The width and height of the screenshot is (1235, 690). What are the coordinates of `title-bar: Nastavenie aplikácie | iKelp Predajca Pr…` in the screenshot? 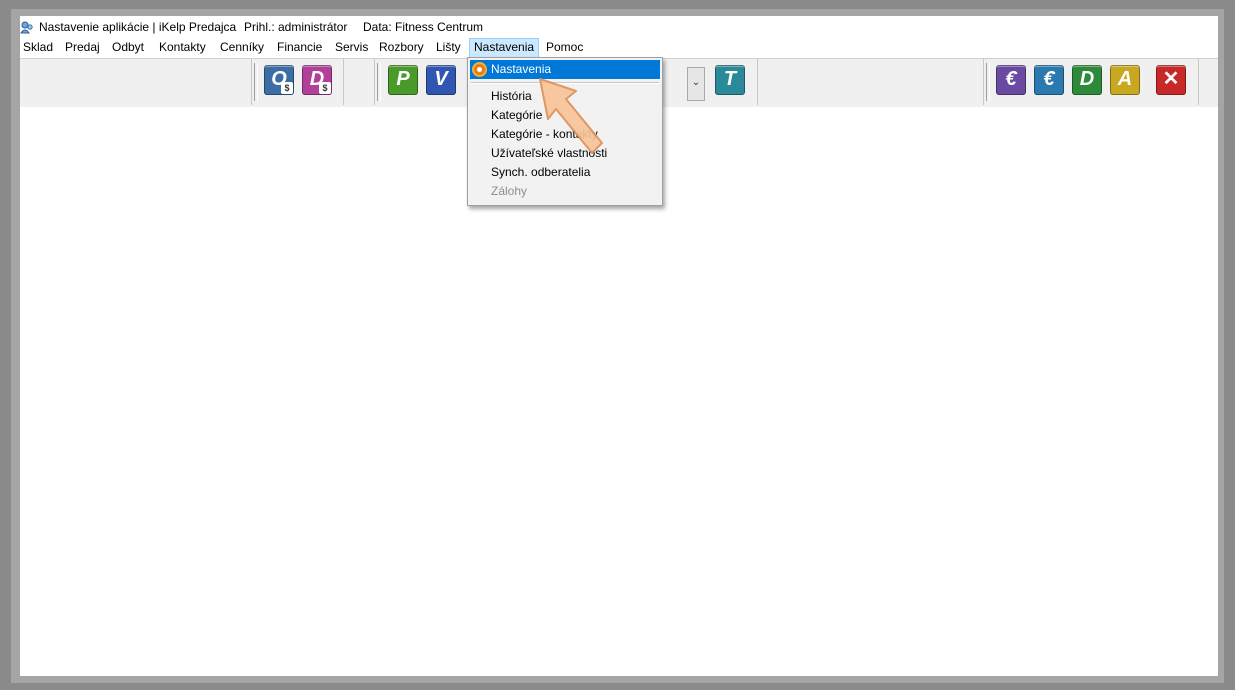 It's located at (619, 27).